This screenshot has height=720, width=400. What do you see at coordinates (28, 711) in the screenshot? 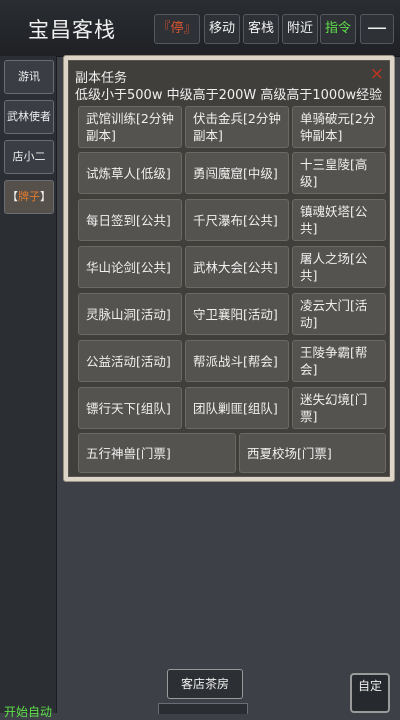
I see `auto-start-label: 开始自动` at bounding box center [28, 711].